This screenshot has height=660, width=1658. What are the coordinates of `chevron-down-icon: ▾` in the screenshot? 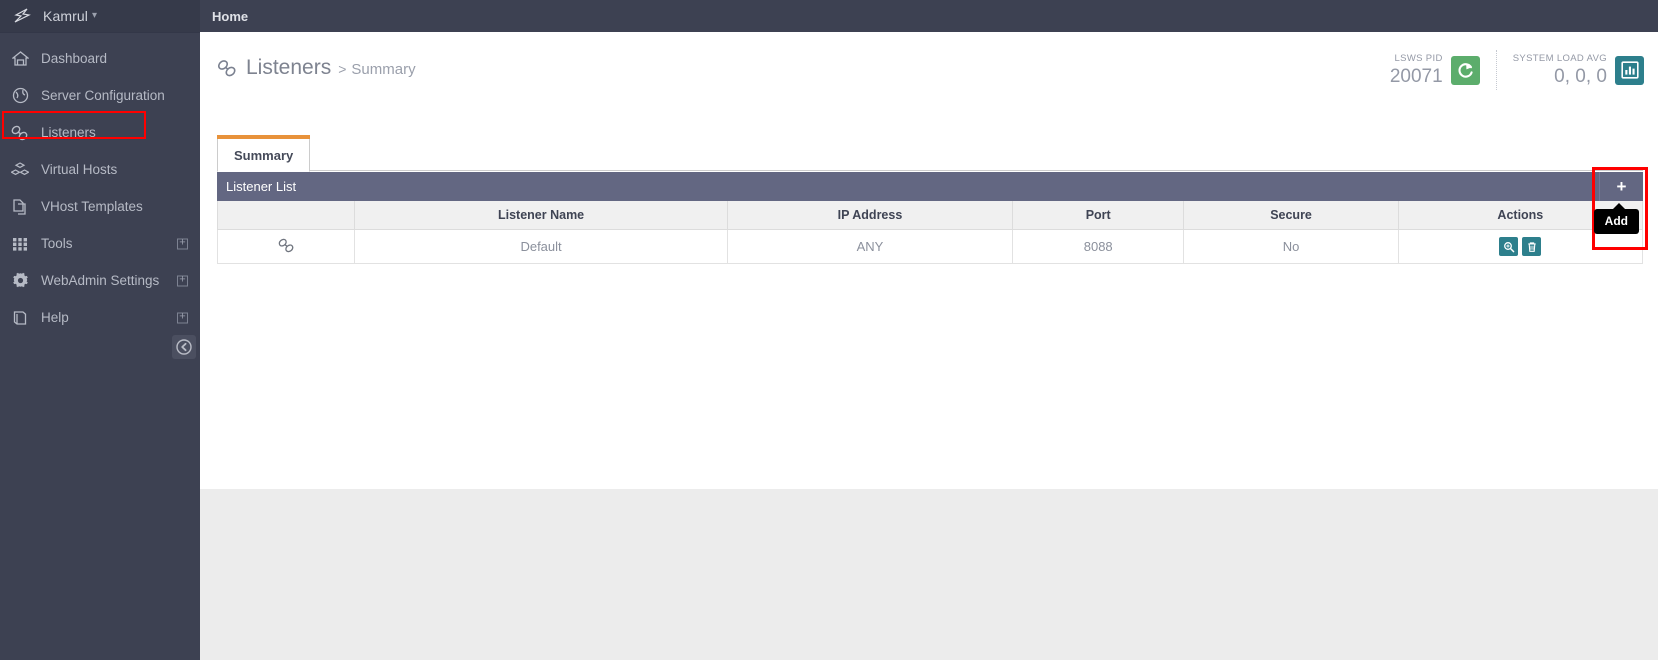 It's located at (94, 16).